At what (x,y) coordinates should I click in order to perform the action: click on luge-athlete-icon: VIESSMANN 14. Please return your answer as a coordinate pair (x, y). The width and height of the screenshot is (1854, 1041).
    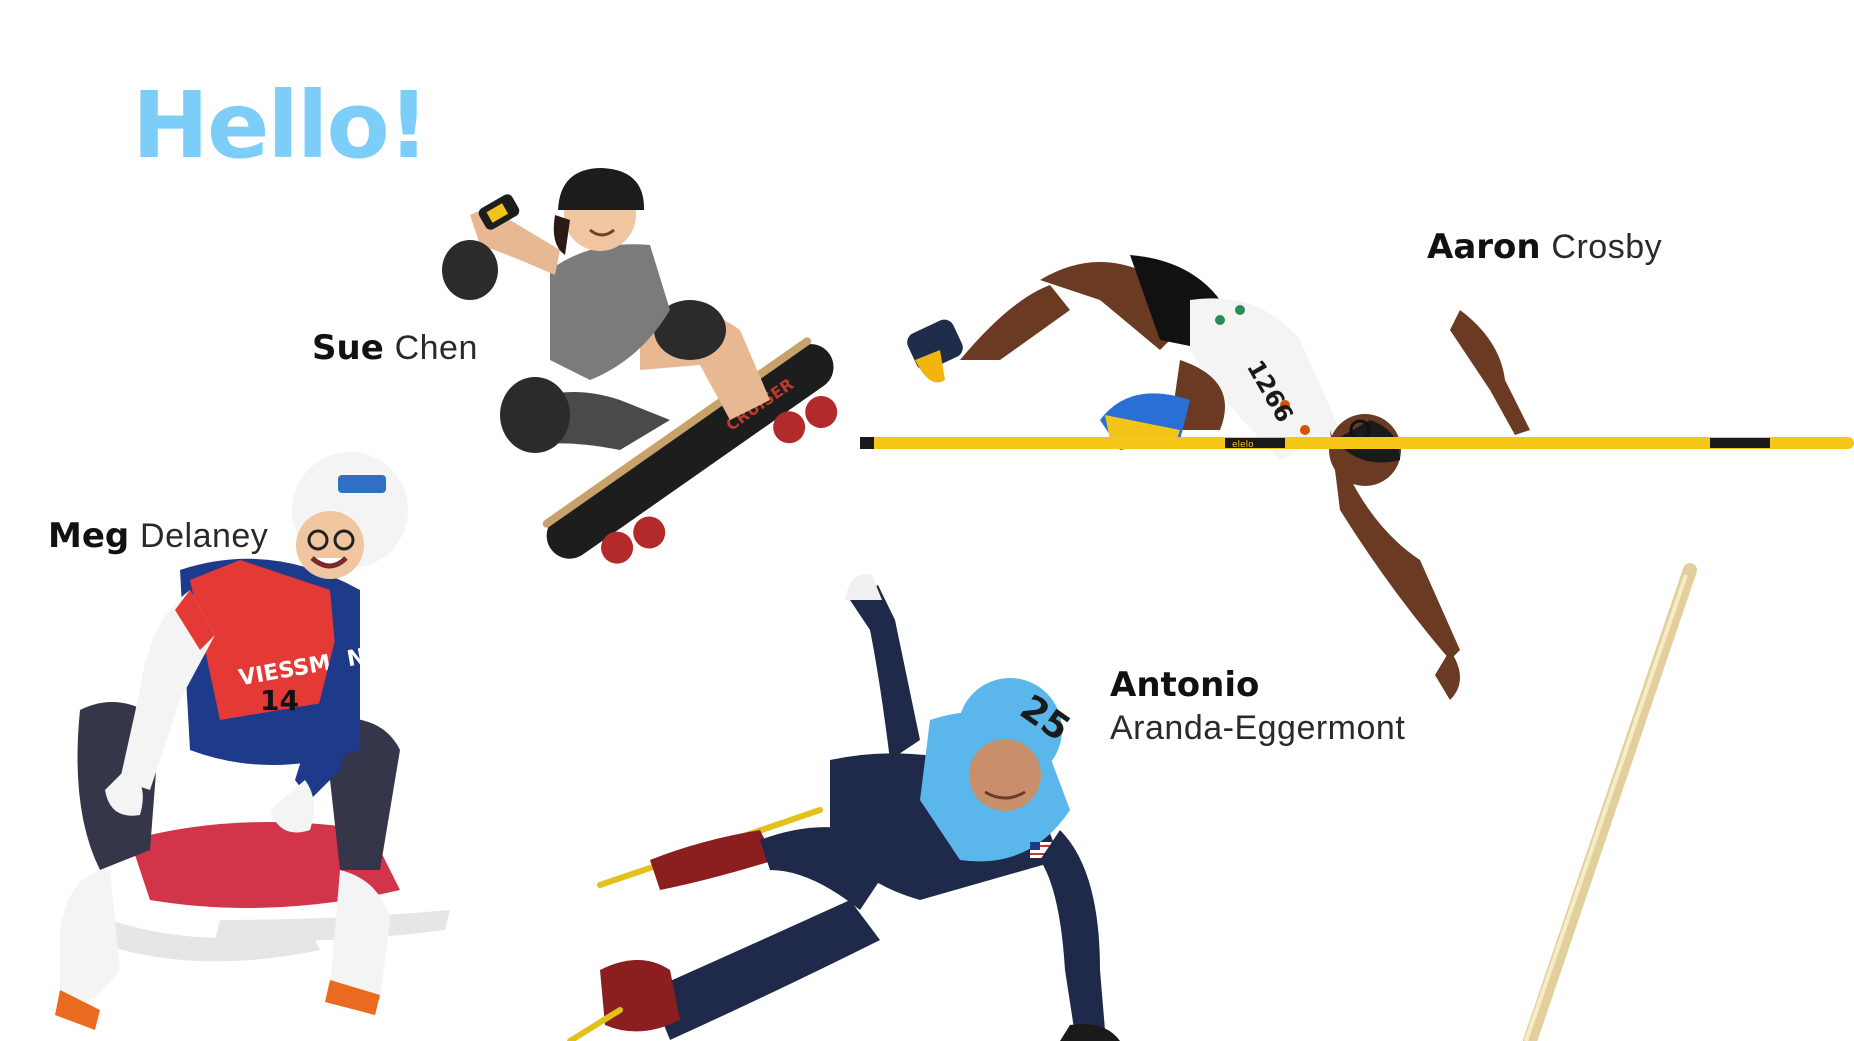
    Looking at the image, I should click on (252, 741).